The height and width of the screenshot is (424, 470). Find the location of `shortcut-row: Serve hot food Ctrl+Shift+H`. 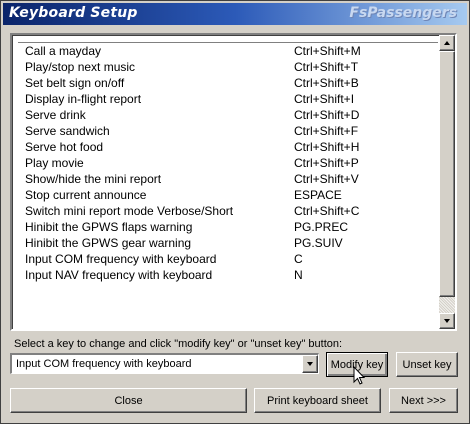

shortcut-row: Serve hot food Ctrl+Shift+H is located at coordinates (226, 147).